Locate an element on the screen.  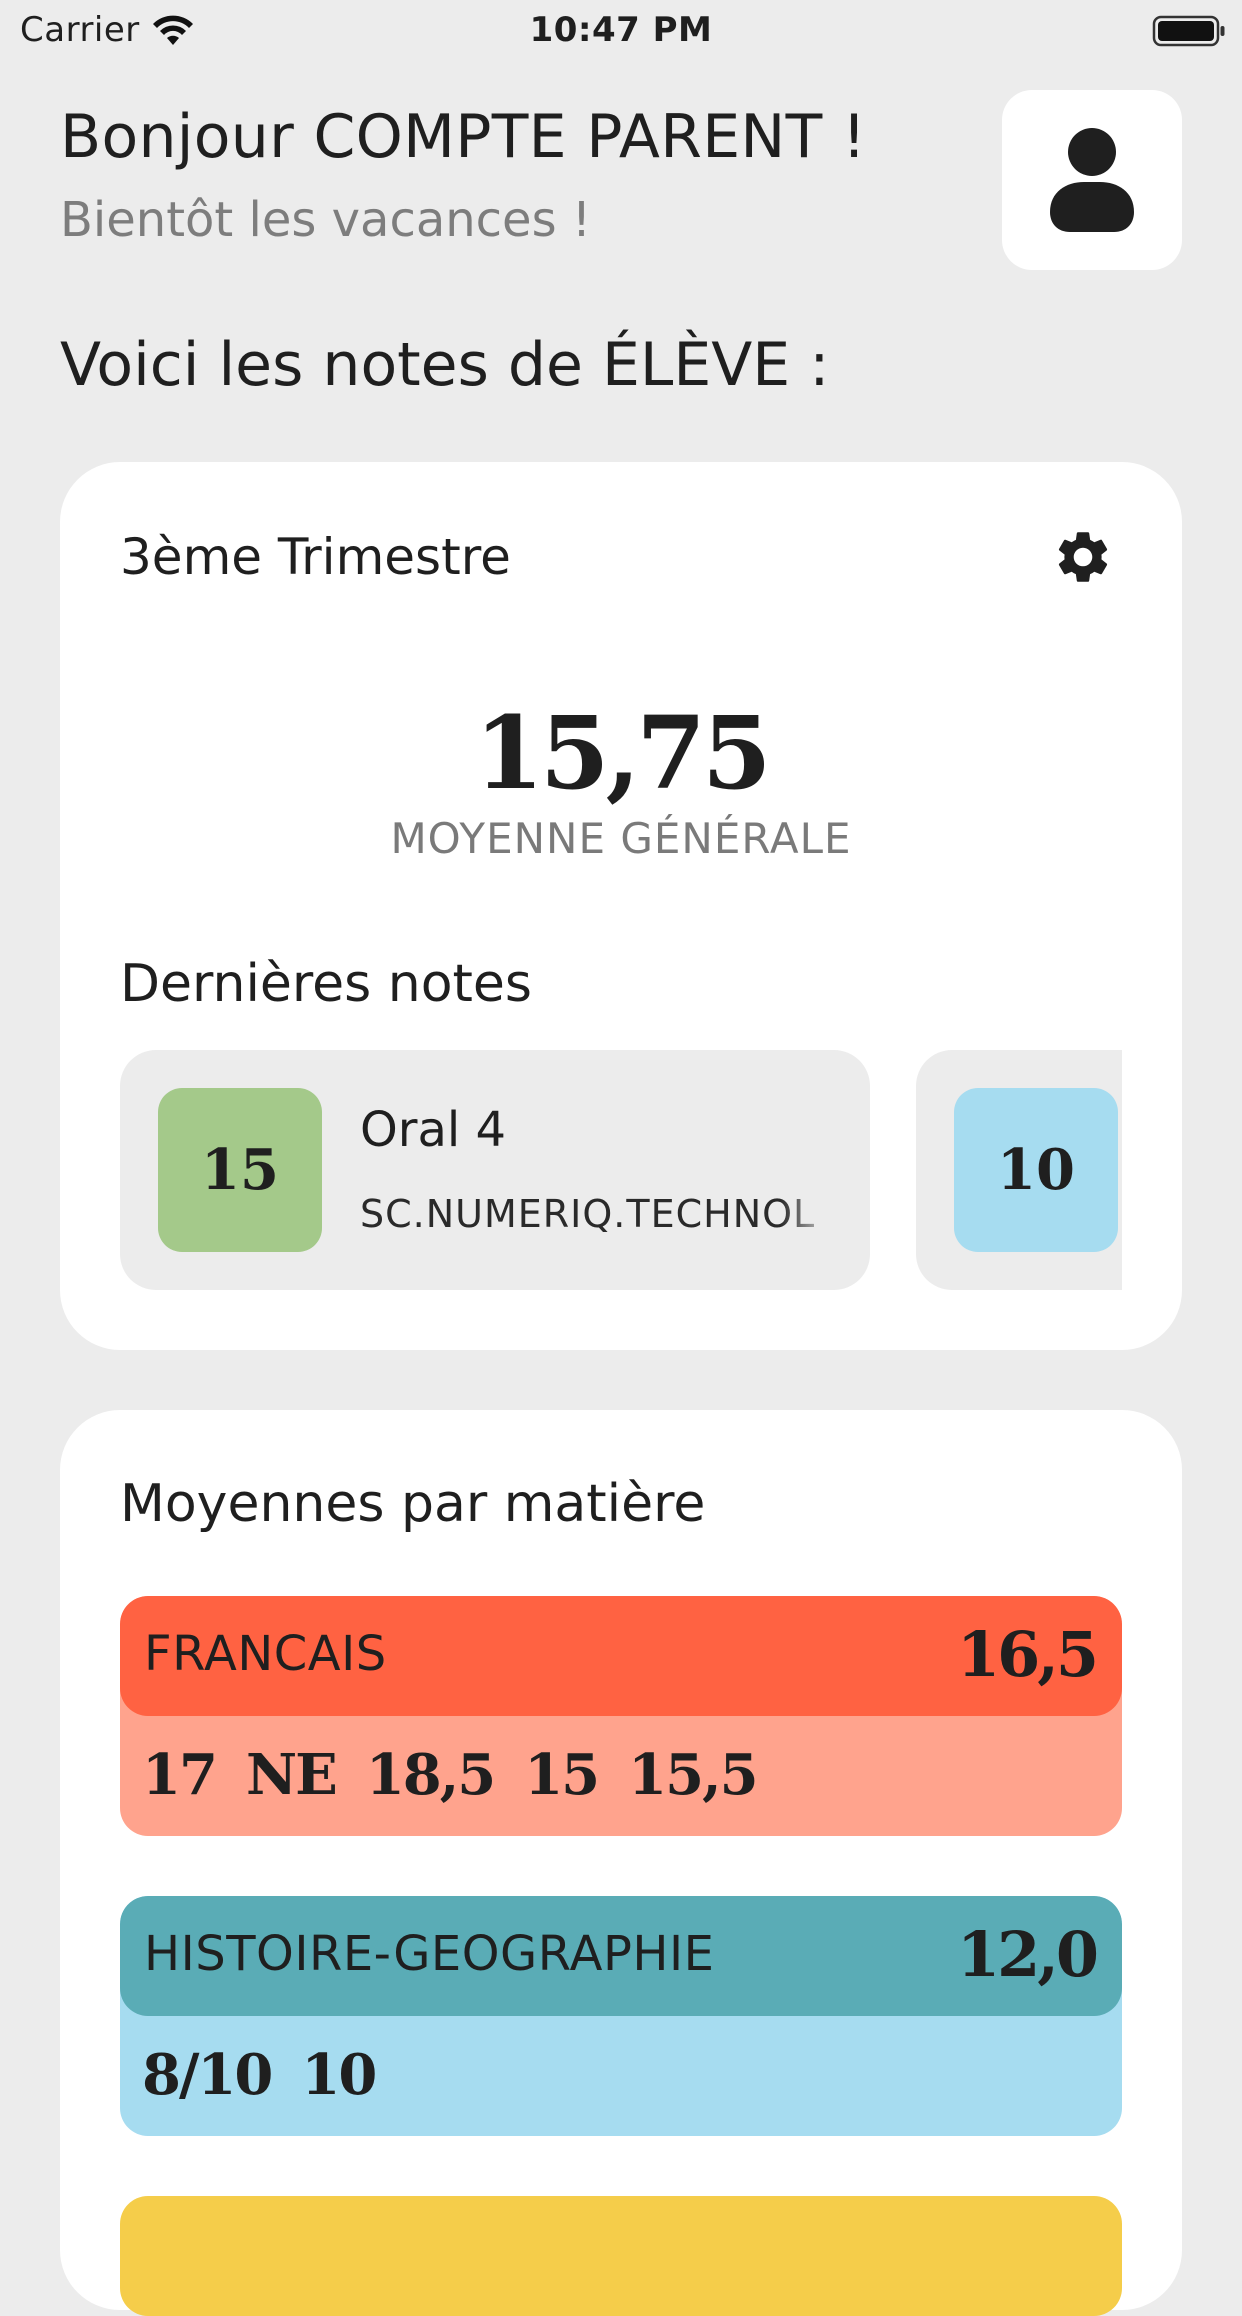
subject-header: FRANCAIS 16,5 is located at coordinates (621, 1656).